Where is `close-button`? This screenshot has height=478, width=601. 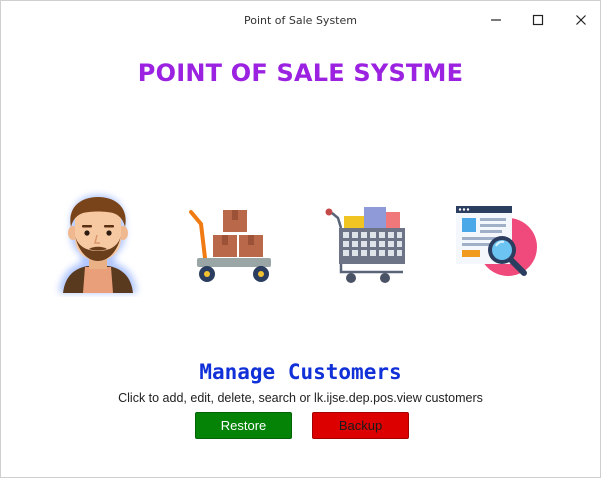
close-button is located at coordinates (581, 20).